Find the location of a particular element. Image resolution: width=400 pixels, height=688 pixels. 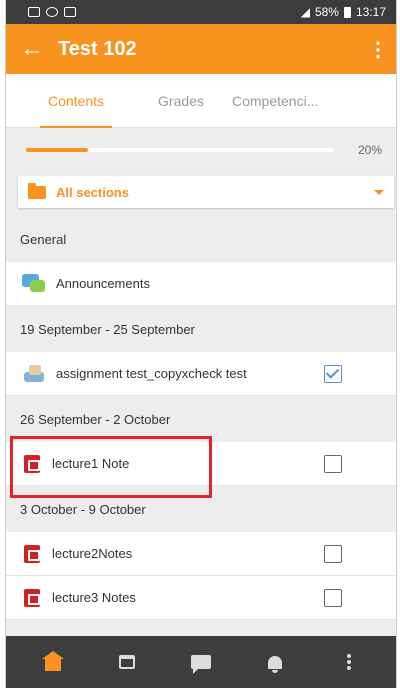

highlight-annotation is located at coordinates (111, 467).